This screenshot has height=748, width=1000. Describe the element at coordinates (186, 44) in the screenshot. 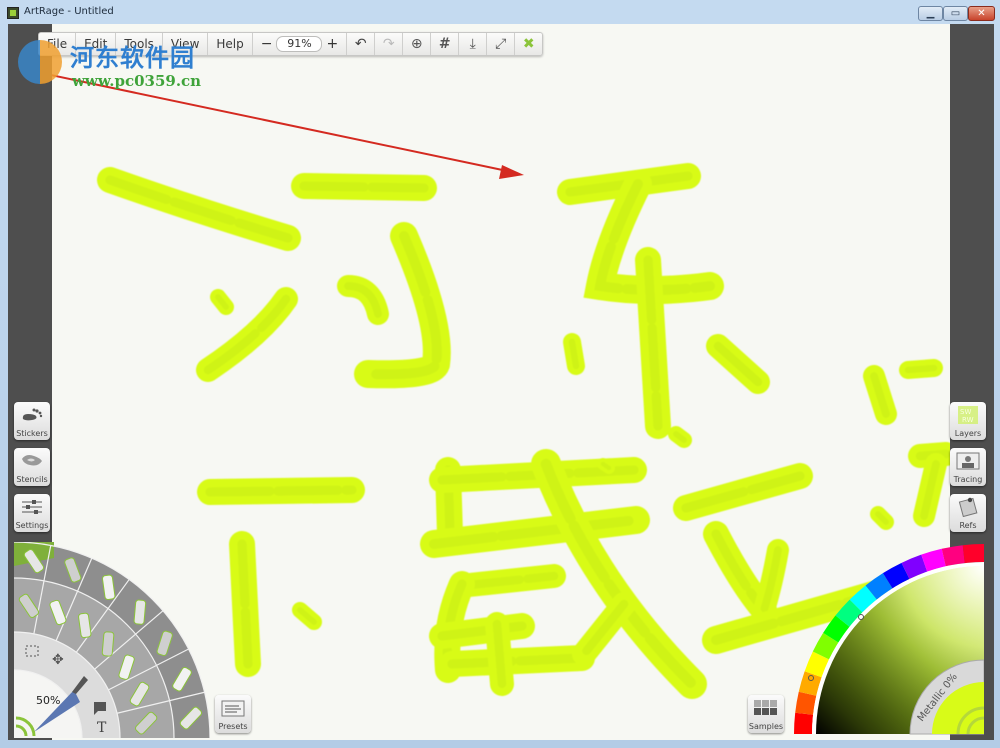

I see `menu-view: View` at that location.